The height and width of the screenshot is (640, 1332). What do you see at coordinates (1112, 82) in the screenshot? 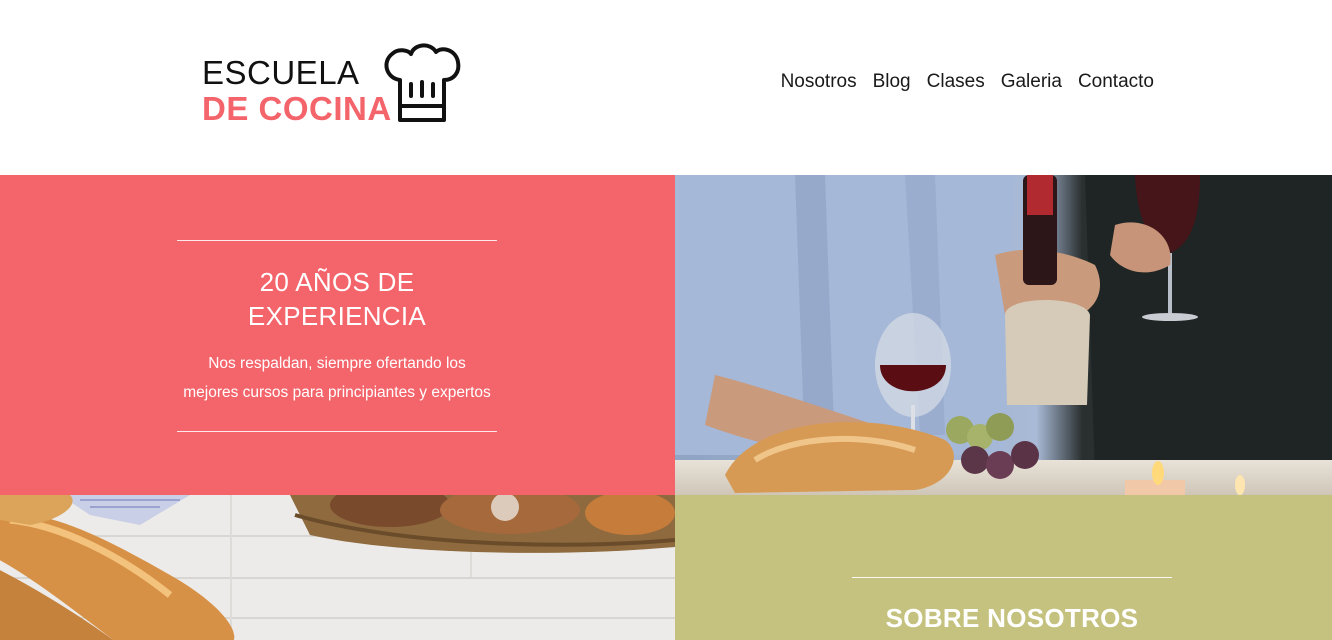
I see `nav-link-contacto: Contacto` at bounding box center [1112, 82].